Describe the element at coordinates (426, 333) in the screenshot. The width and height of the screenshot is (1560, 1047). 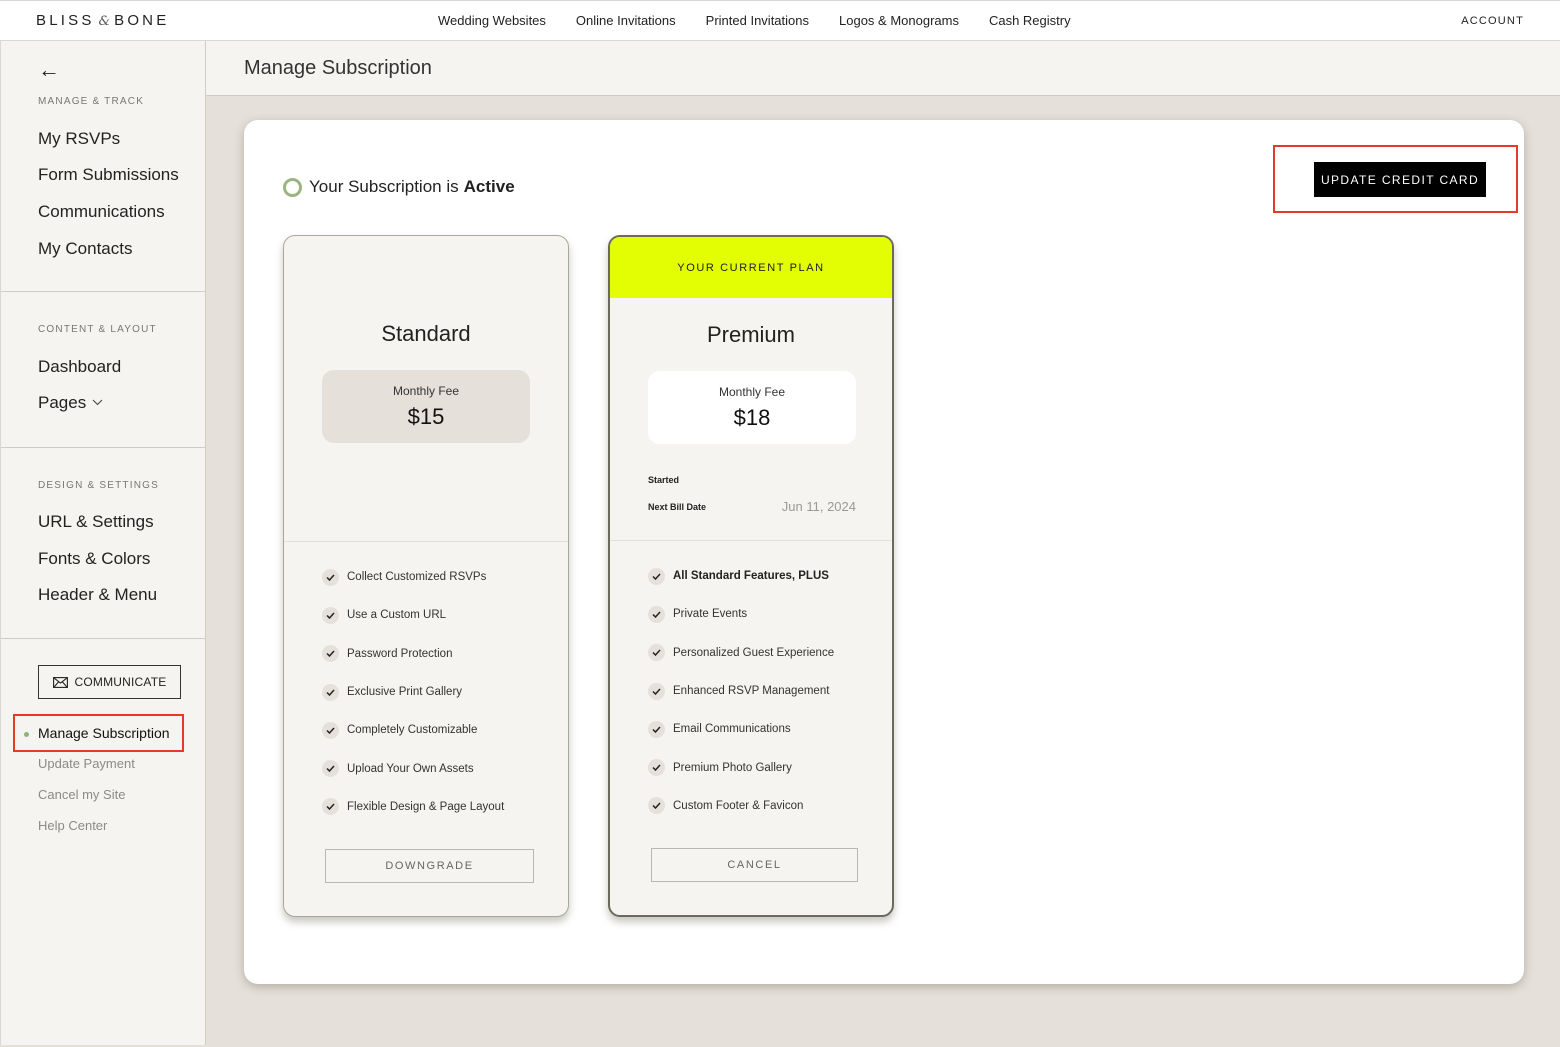
I see `plan-name: Standard` at that location.